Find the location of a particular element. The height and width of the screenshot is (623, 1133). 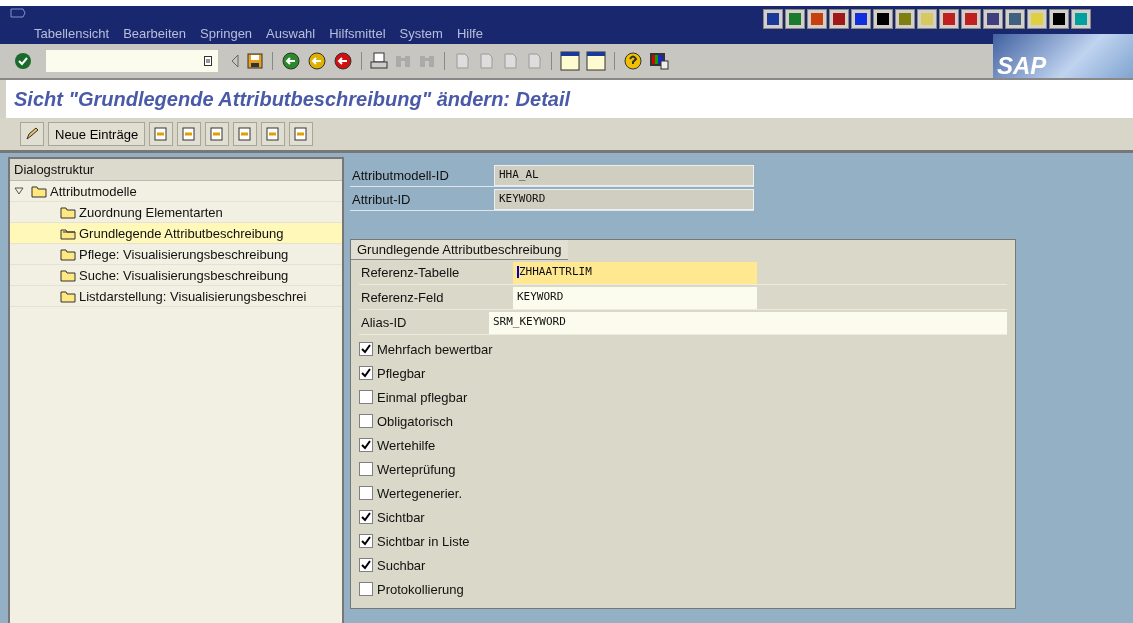

monitor-icon is located at coordinates (659, 61).